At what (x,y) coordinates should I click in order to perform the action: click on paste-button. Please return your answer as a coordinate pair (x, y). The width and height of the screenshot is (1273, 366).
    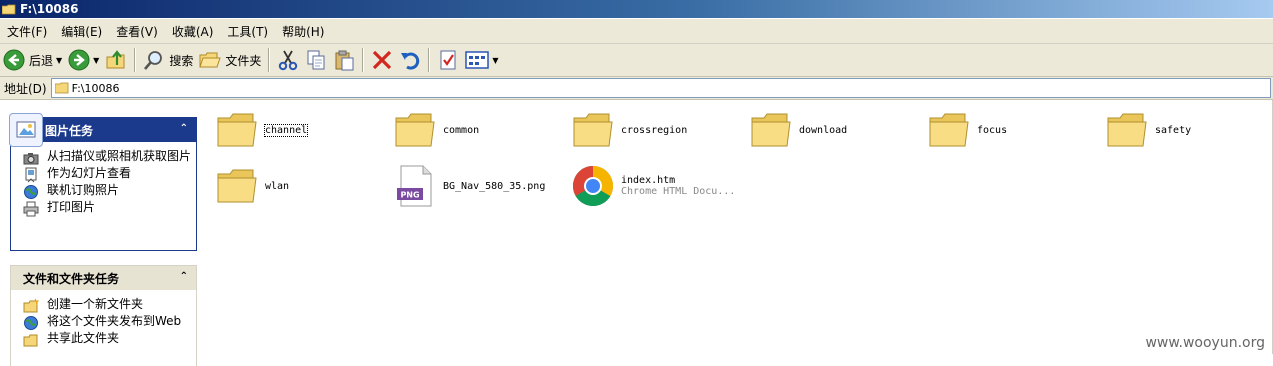
    Looking at the image, I should click on (344, 60).